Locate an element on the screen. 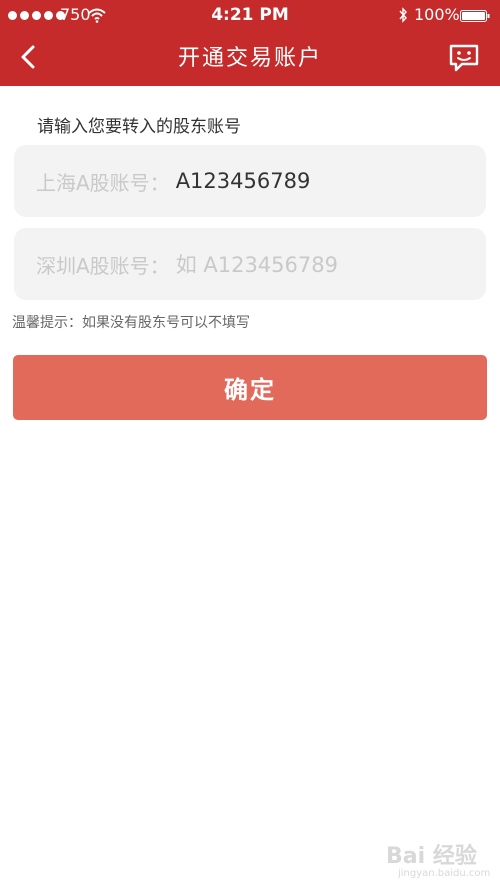  page-title: 开通交易账户 is located at coordinates (249, 58).